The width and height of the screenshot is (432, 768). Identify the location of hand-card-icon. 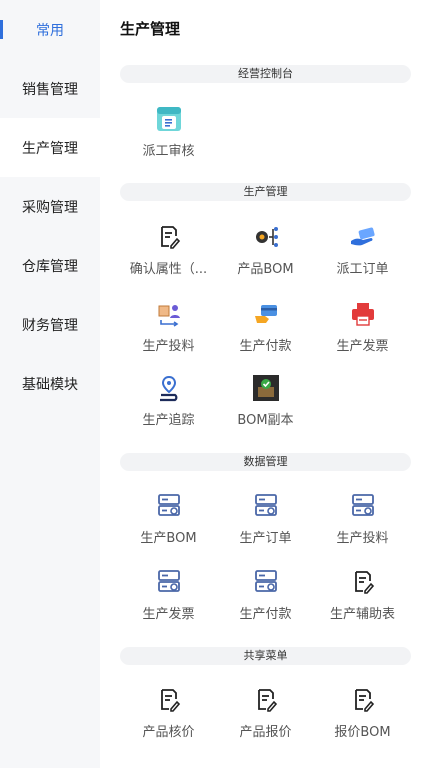
(362, 236).